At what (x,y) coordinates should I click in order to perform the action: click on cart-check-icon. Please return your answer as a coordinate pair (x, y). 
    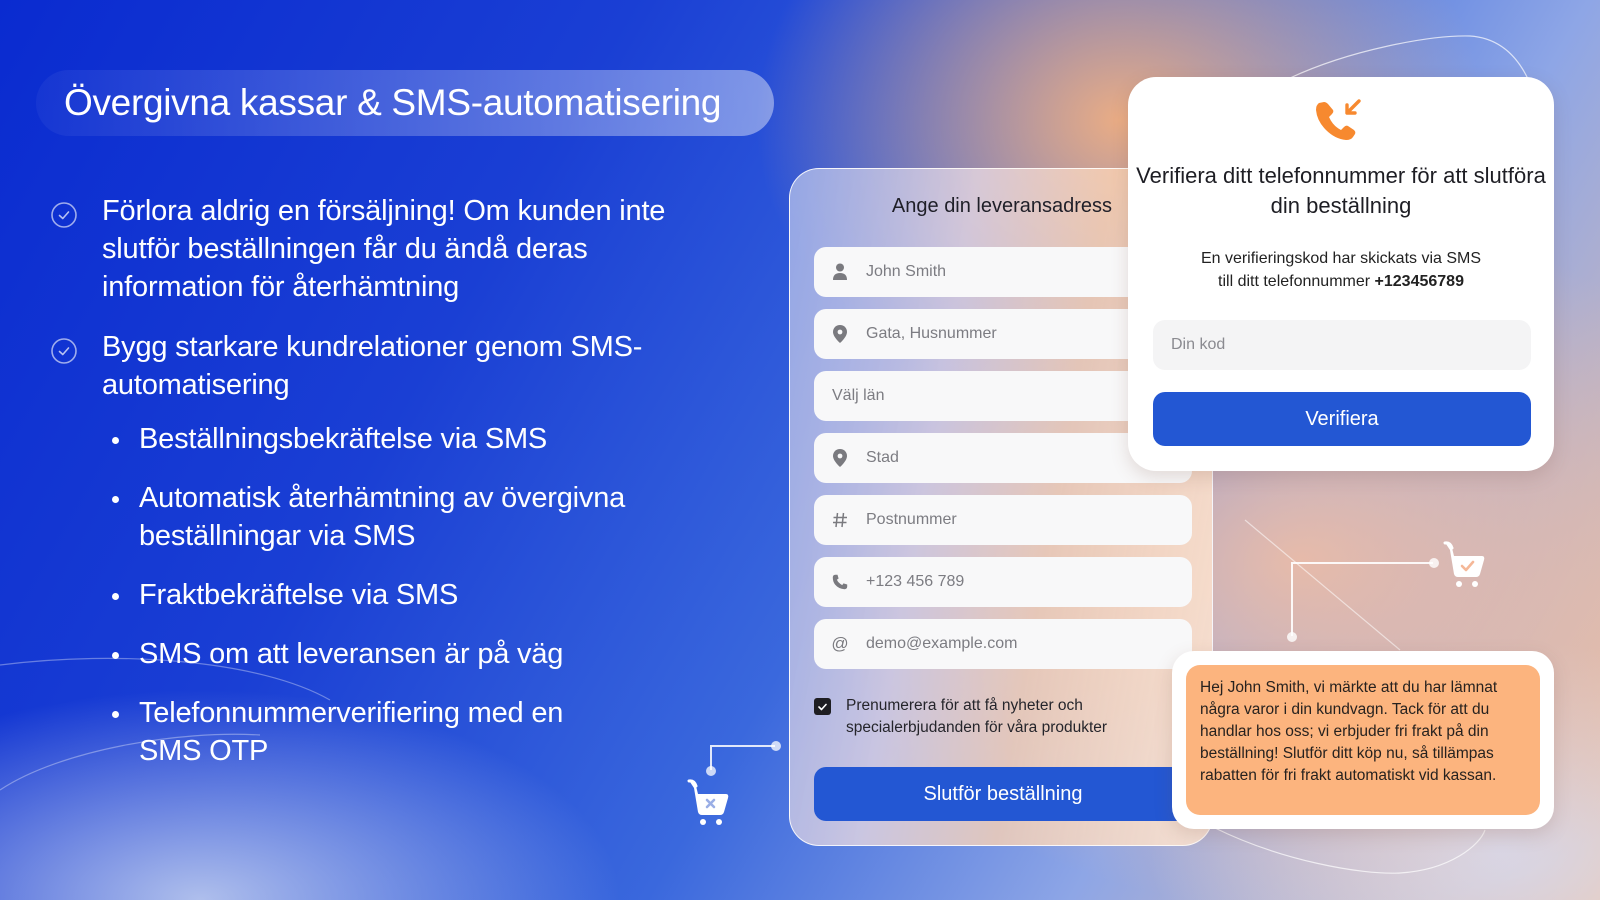
    Looking at the image, I should click on (1464, 564).